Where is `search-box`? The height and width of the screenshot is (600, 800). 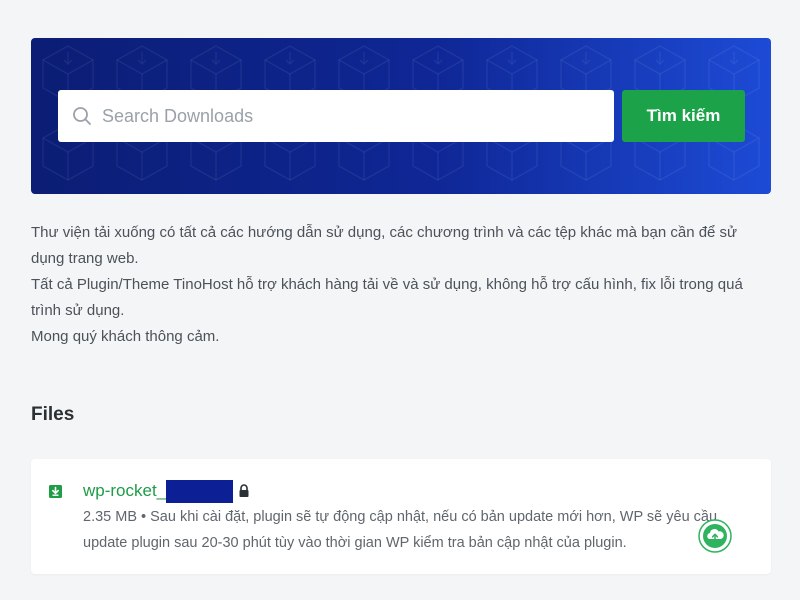
search-box is located at coordinates (336, 116).